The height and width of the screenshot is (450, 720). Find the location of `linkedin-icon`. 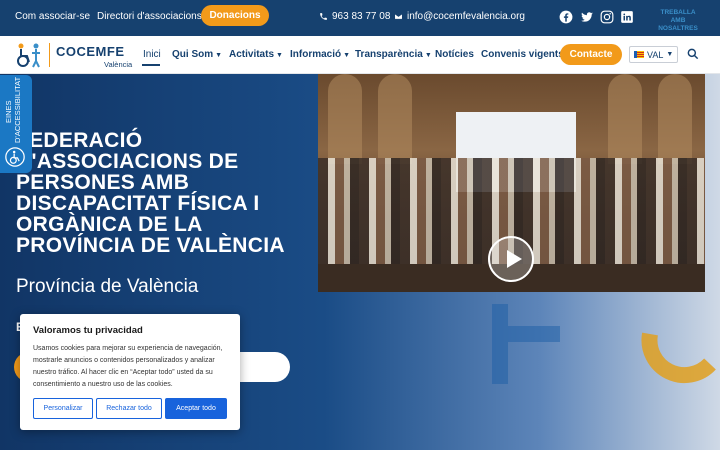

linkedin-icon is located at coordinates (627, 17).